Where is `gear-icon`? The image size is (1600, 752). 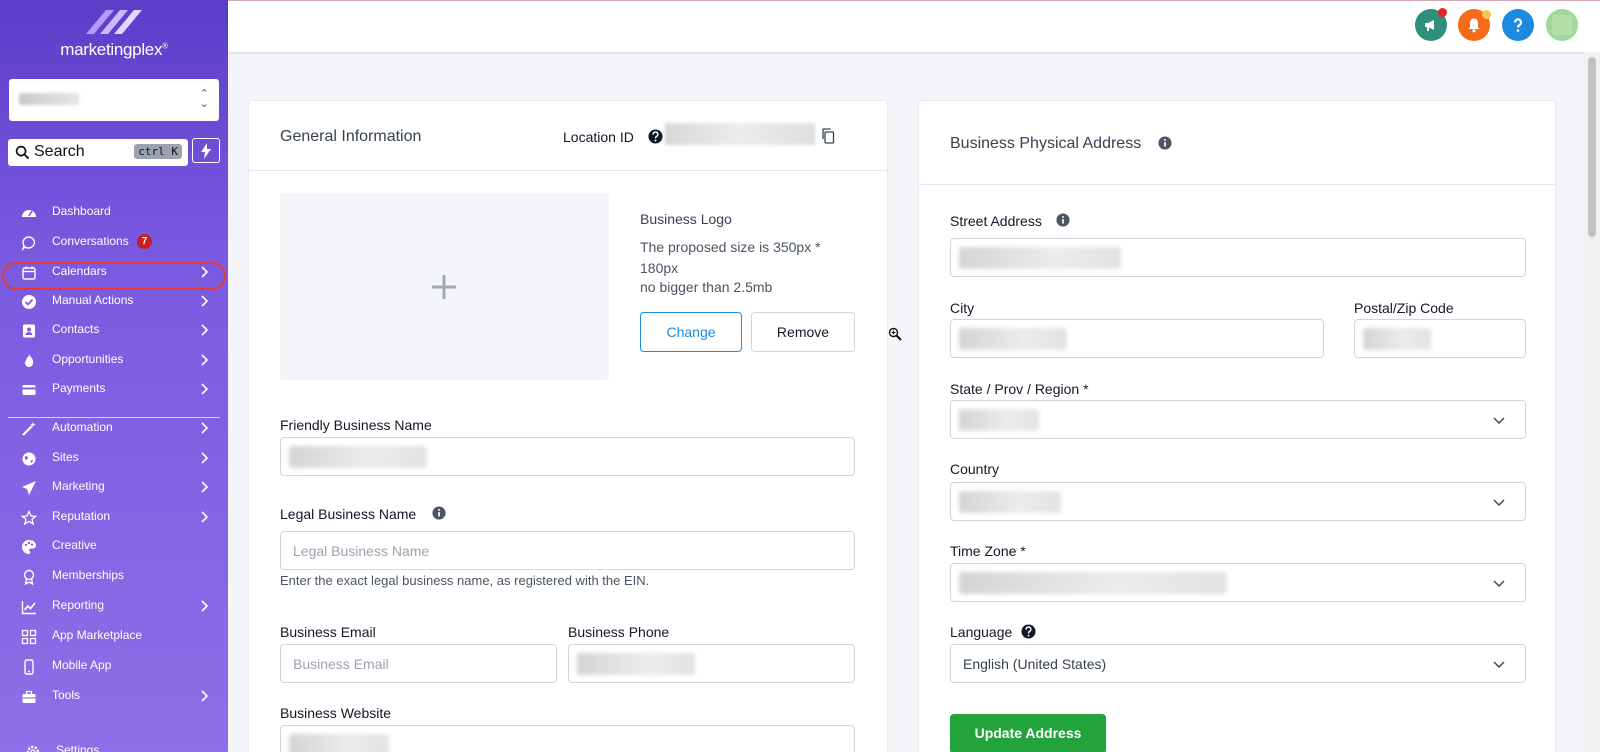 gear-icon is located at coordinates (33, 748).